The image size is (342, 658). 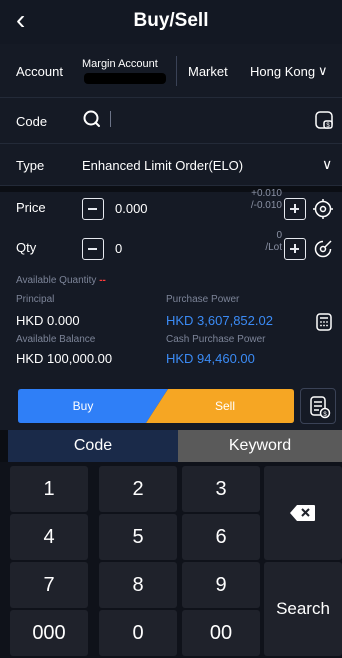 I want to click on market-selector: Hong Kong, so click(x=282, y=71).